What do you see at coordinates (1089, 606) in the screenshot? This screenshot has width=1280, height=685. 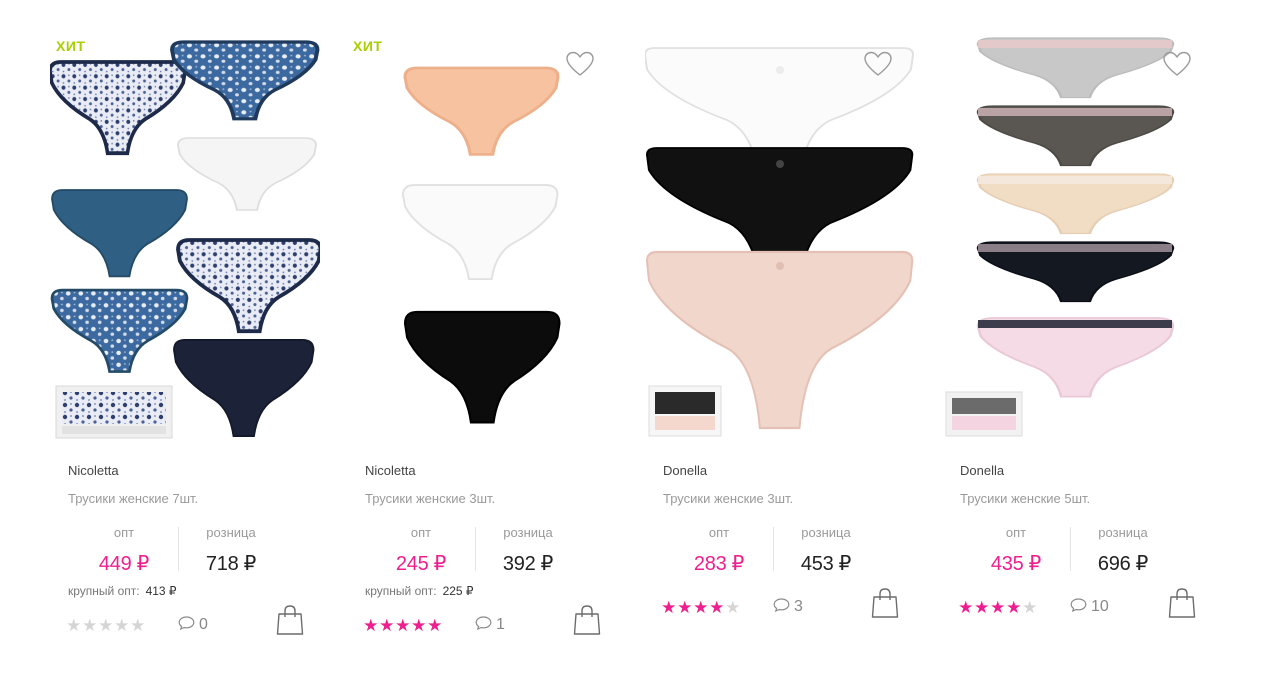 I see `comments-count: 10` at bounding box center [1089, 606].